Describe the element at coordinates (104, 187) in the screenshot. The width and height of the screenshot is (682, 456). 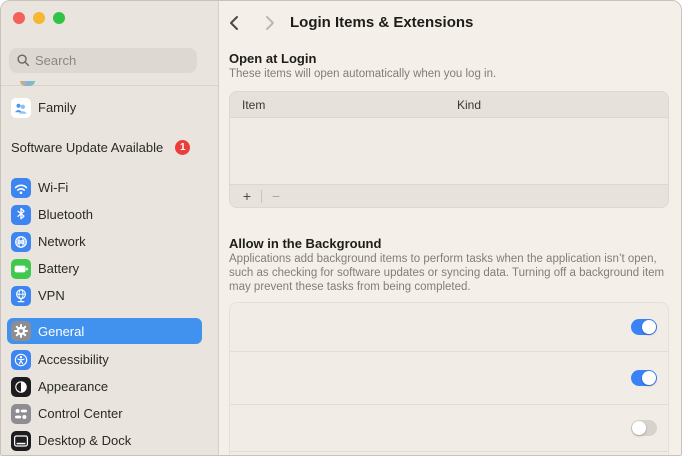
I see `sidebar-item-wifi: Wi-Fi` at that location.